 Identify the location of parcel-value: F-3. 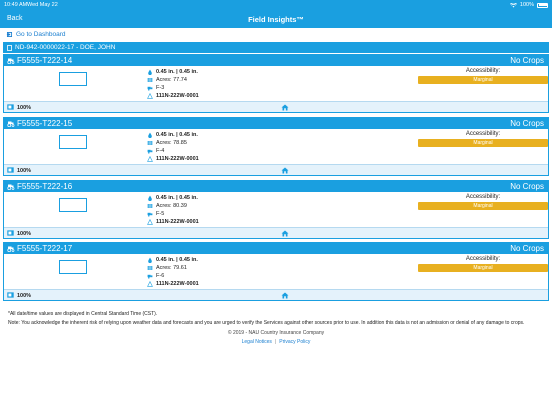
(160, 88).